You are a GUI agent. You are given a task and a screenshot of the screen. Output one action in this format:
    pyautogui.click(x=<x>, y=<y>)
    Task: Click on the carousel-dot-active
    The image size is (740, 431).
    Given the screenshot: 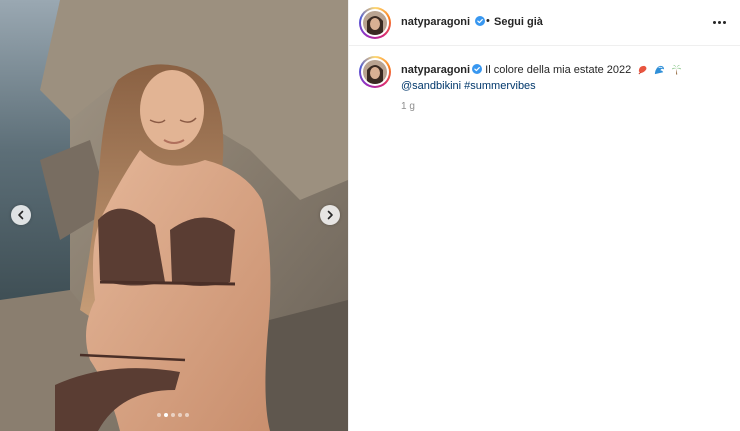 What is the action you would take?
    pyautogui.click(x=166, y=415)
    